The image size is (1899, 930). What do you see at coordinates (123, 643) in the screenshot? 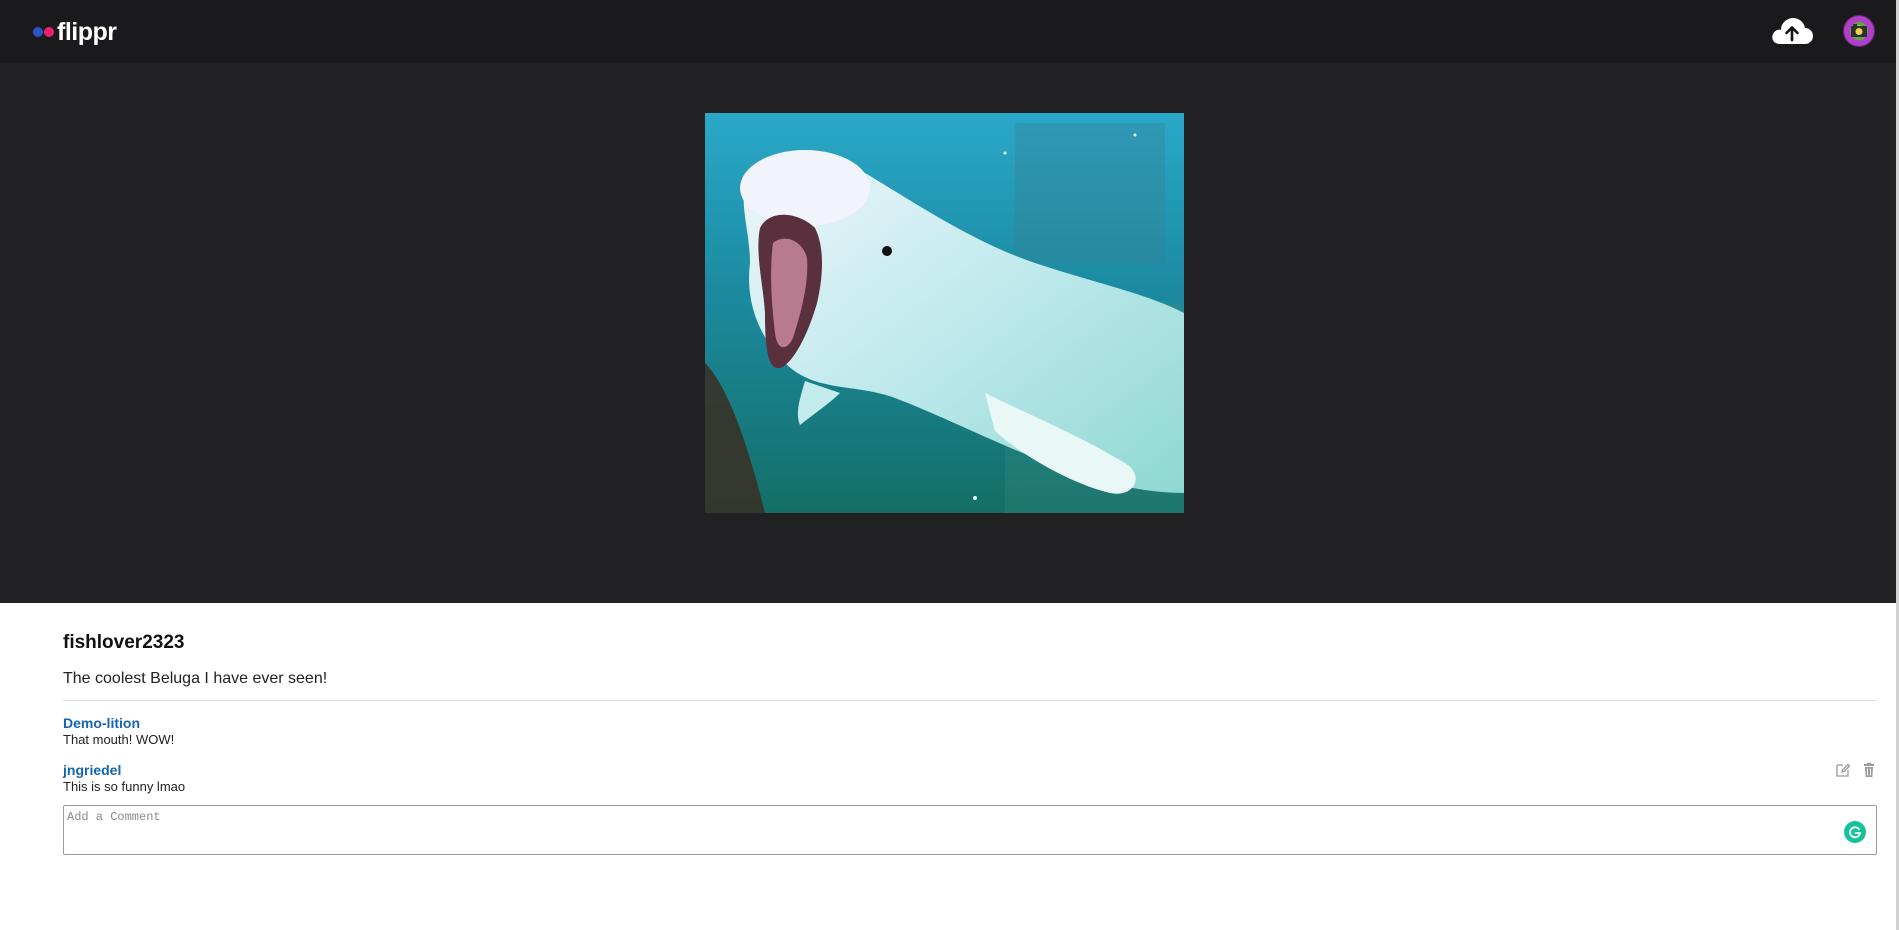
I see `post-owner: fishlover2323` at bounding box center [123, 643].